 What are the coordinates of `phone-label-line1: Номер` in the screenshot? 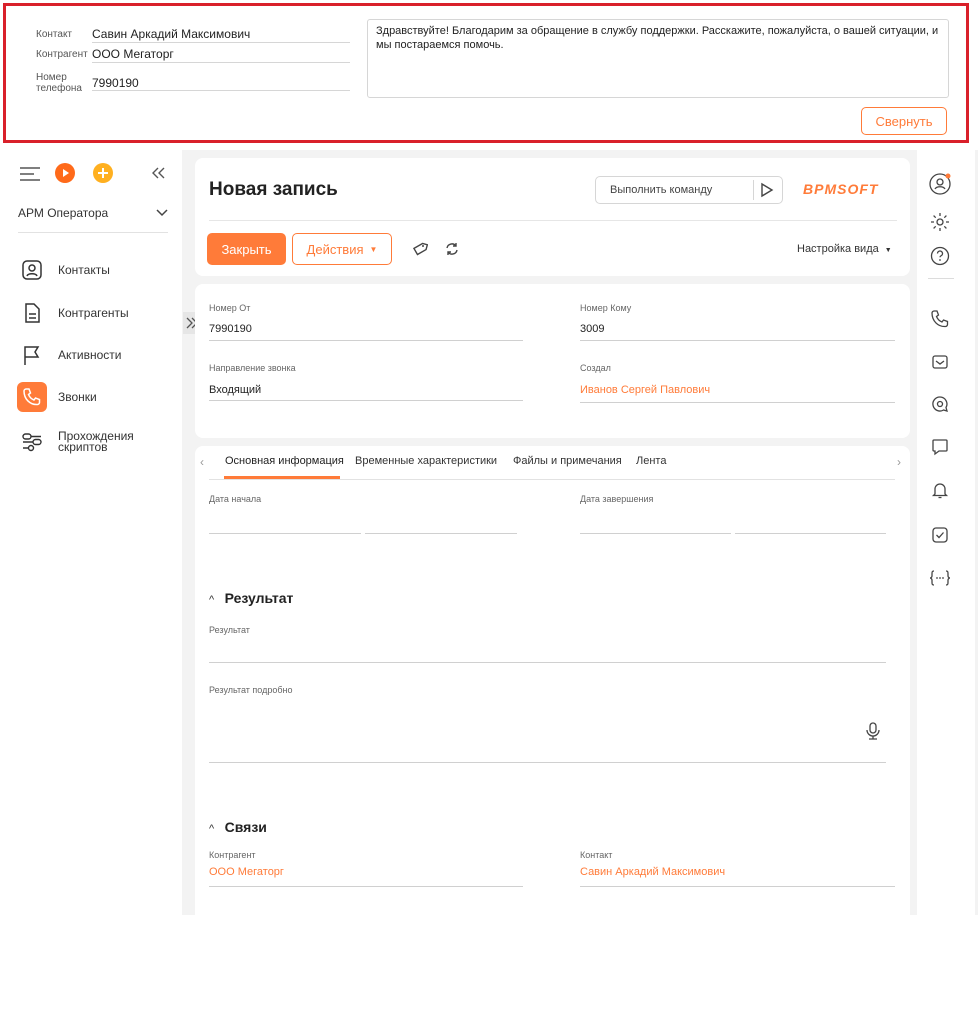 It's located at (51, 77).